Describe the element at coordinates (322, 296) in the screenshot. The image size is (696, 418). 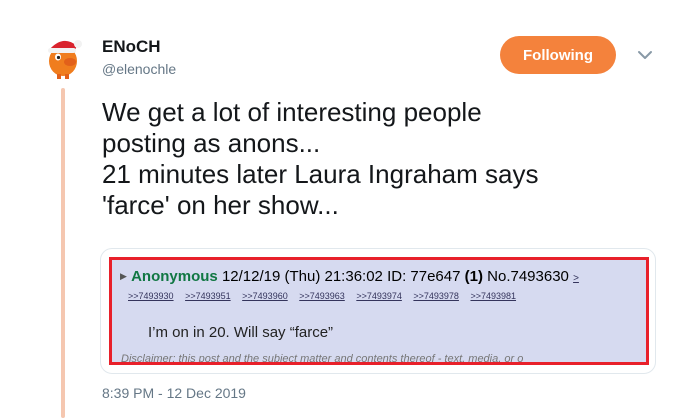
I see `backlink: >>7493963` at that location.